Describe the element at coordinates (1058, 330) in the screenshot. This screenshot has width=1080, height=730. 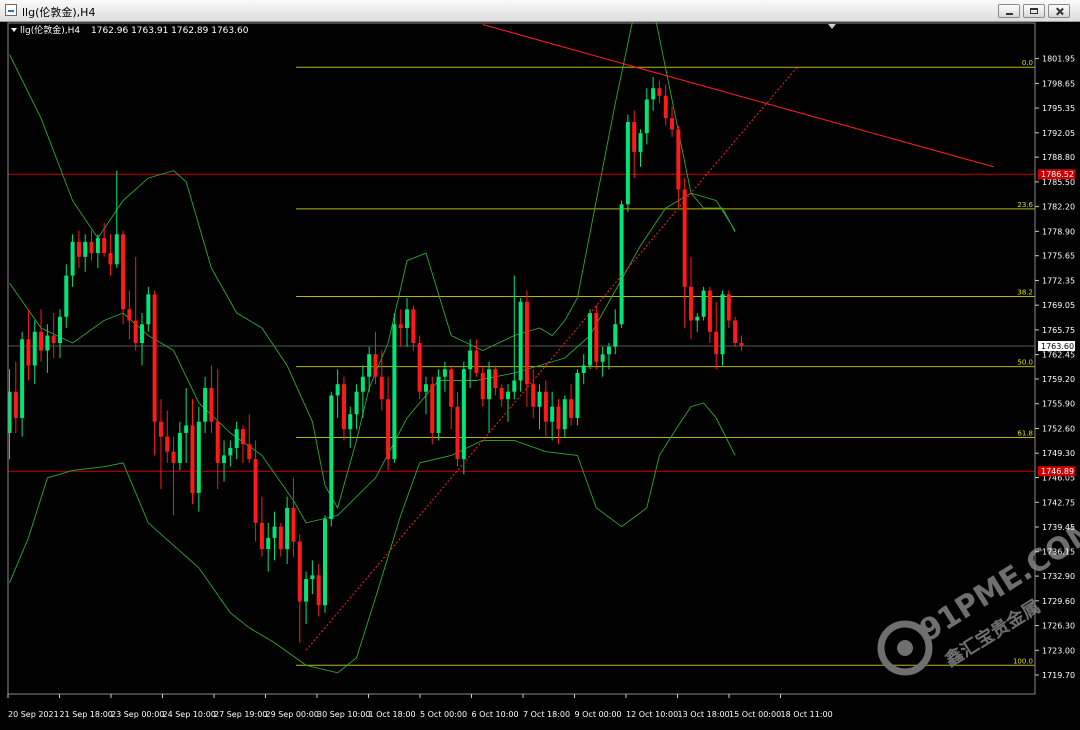
I see `y-tick-label: 1765.75` at that location.